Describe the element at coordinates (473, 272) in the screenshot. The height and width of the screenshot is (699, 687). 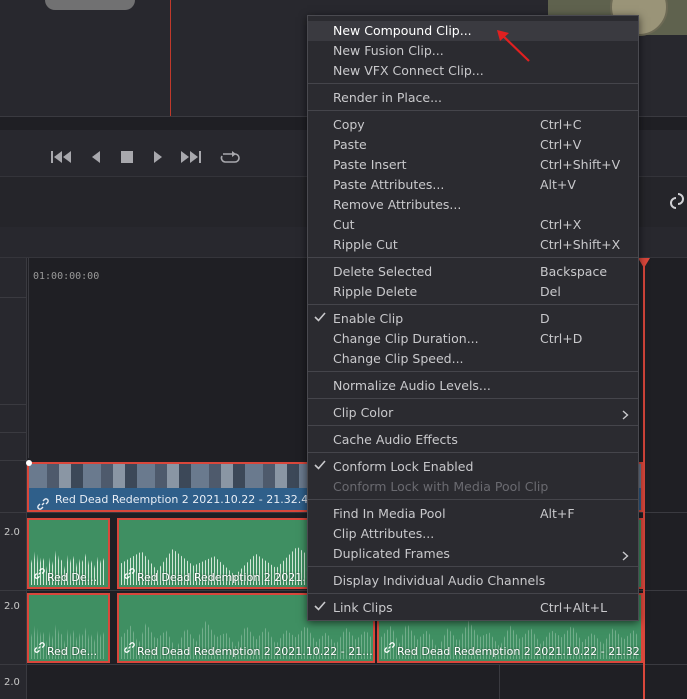
I see `menu-item-delete-selected: Delete Selected Backspace` at that location.